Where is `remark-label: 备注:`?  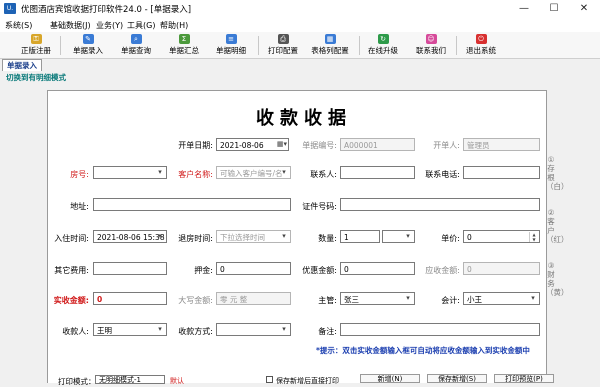
remark-label: 备注: is located at coordinates (327, 331).